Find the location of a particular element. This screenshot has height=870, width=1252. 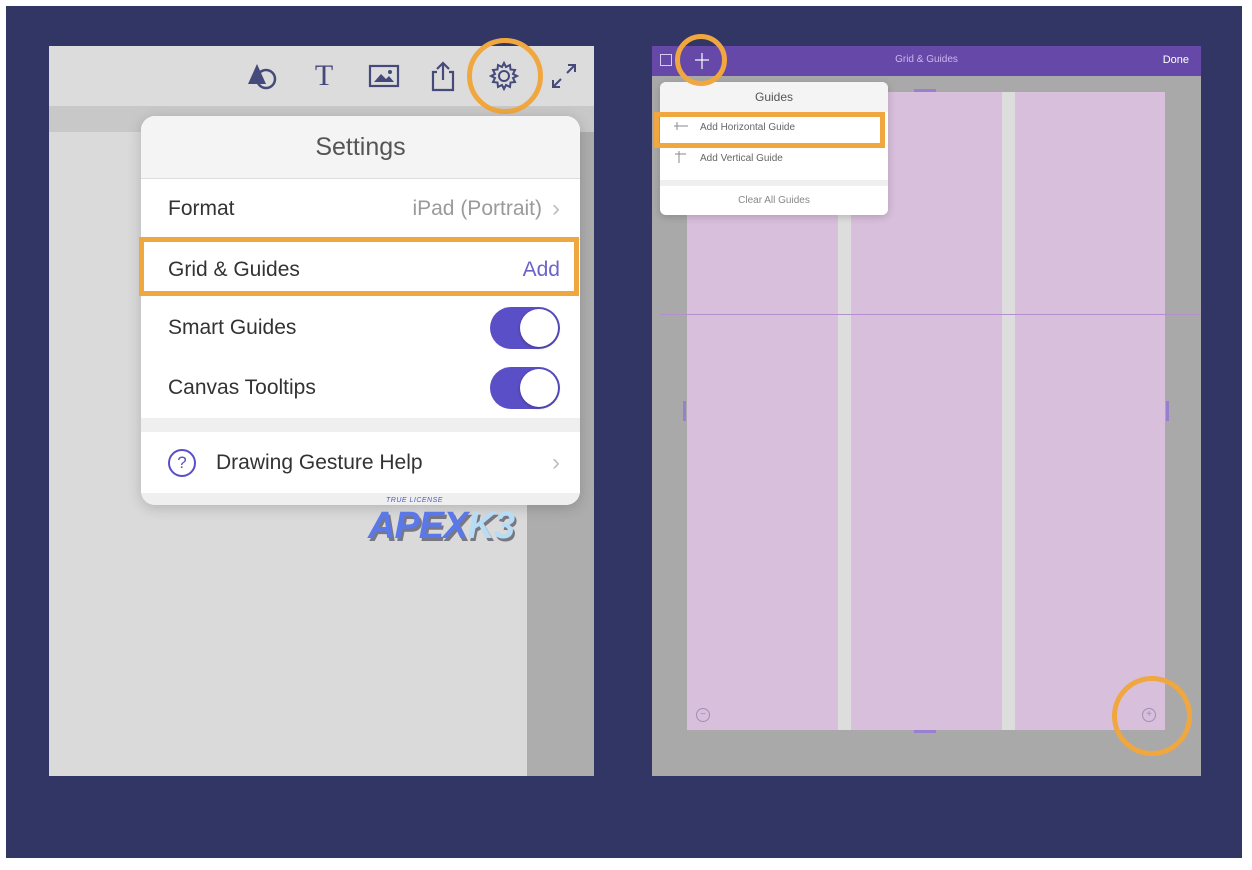

fullscreen-expand-icon is located at coordinates (564, 76).